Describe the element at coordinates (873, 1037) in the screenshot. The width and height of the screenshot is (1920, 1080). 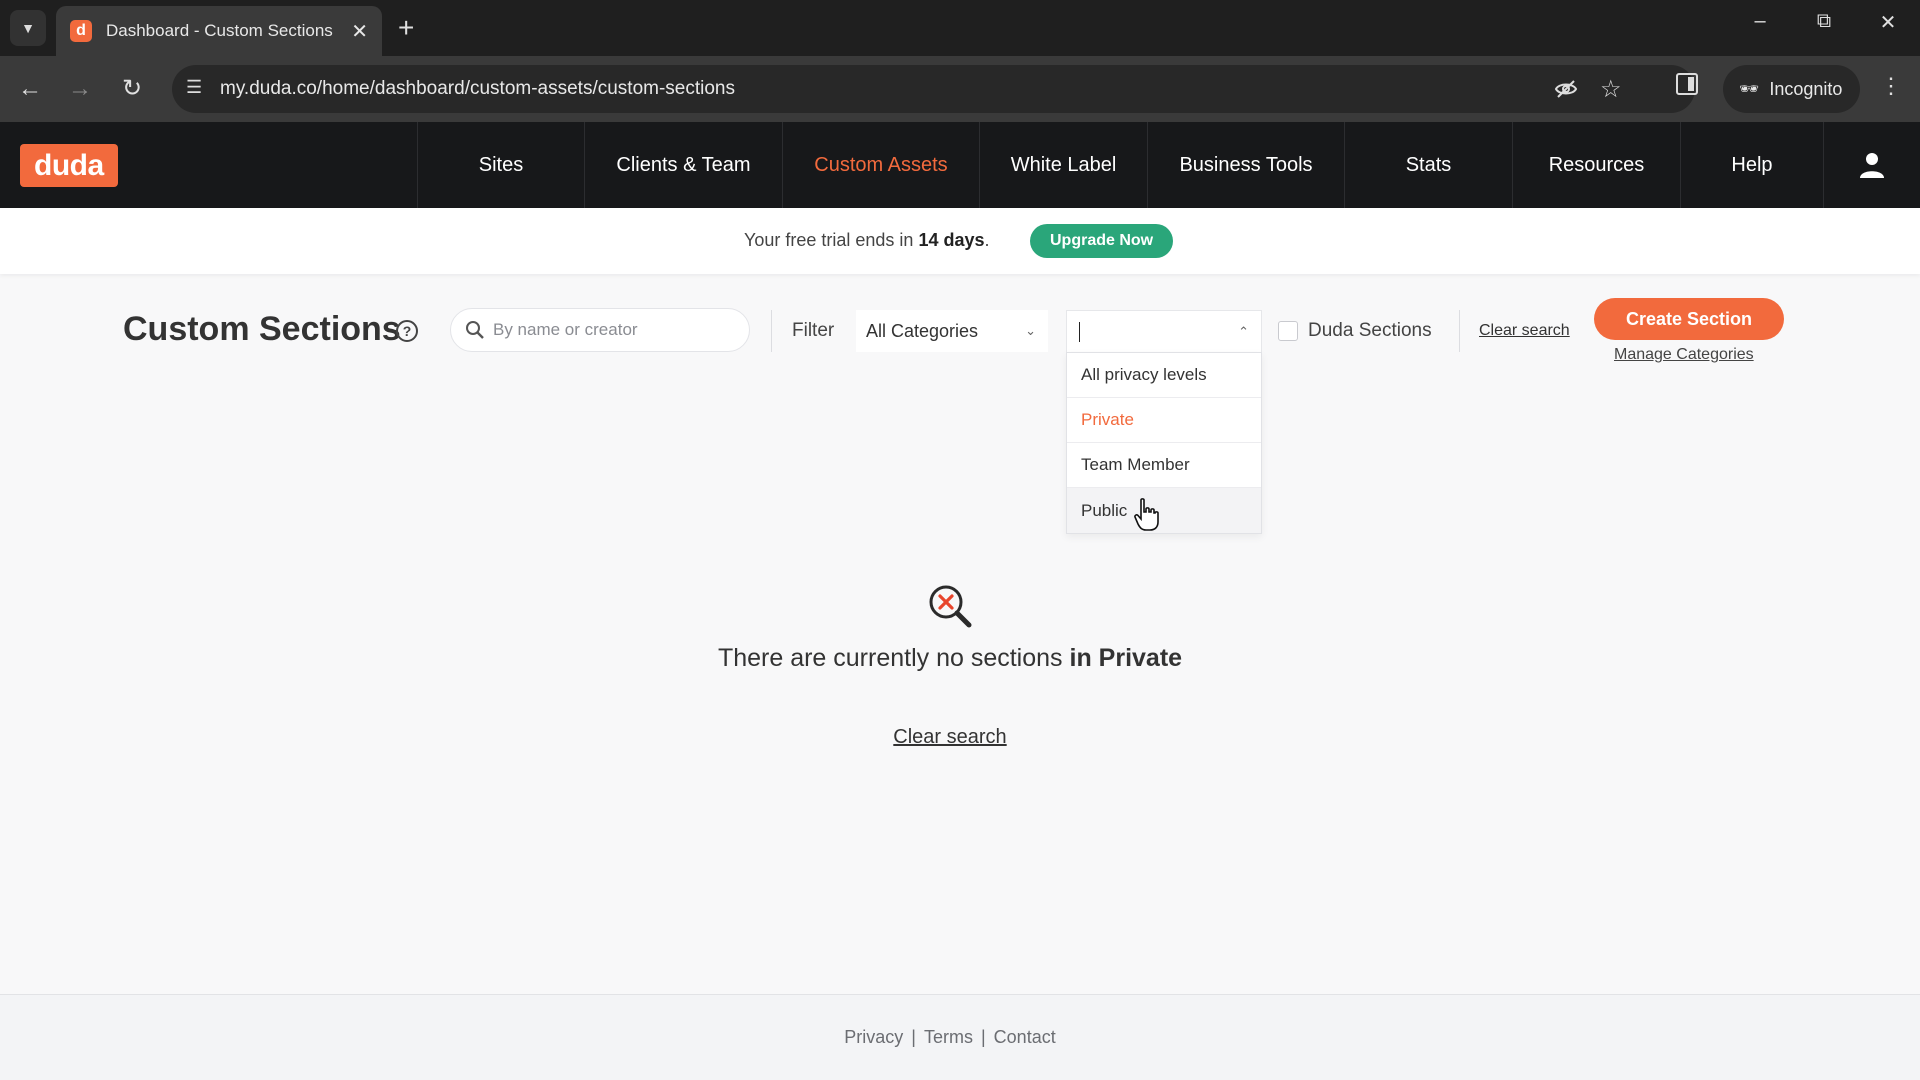
I see `footer-privacy-link: Privacy` at that location.